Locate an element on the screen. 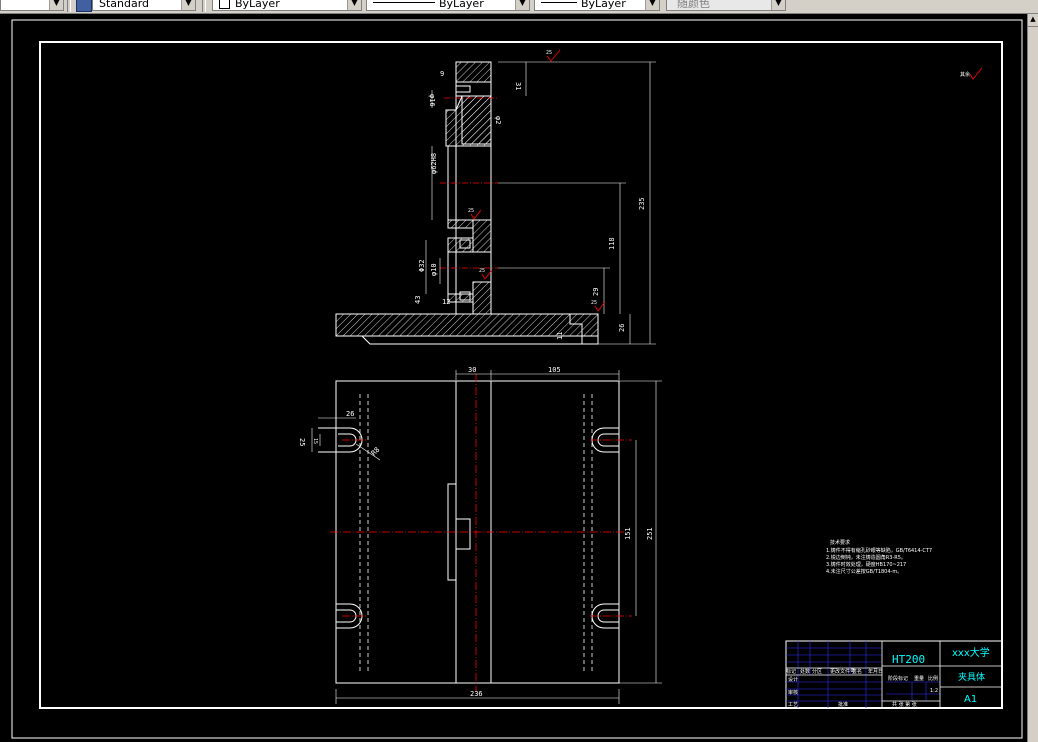 The width and height of the screenshot is (1038, 742). lineweight-value: ByLayer is located at coordinates (603, 5).